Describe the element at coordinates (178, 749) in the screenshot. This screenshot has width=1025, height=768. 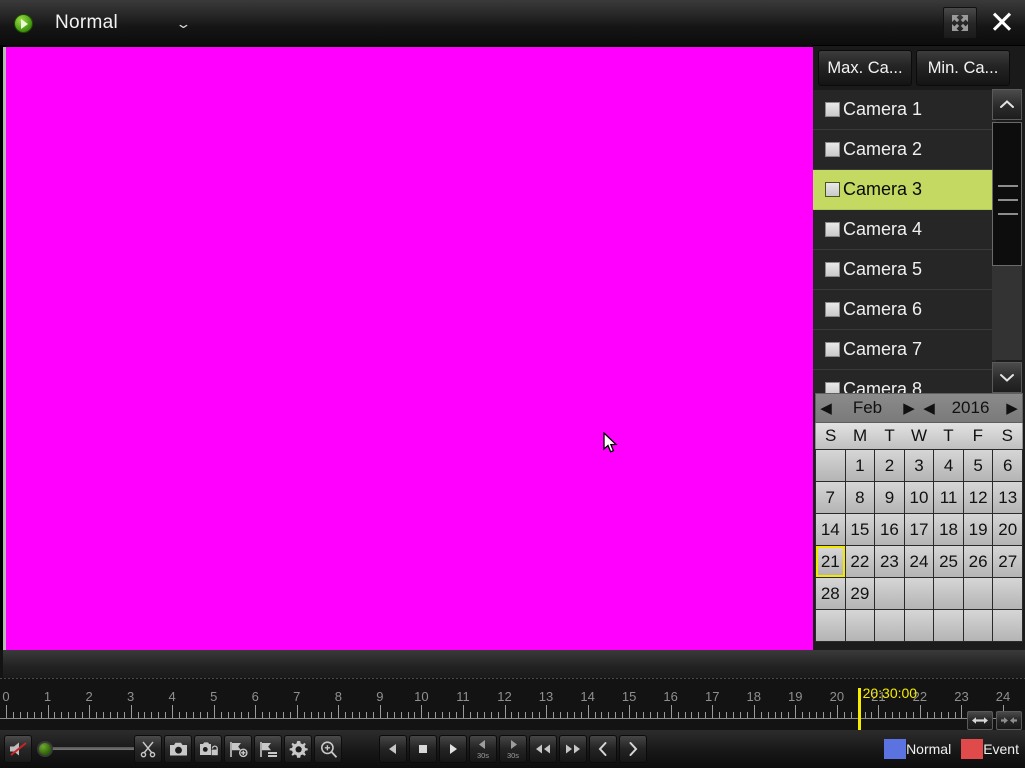
I see `capture-button` at that location.